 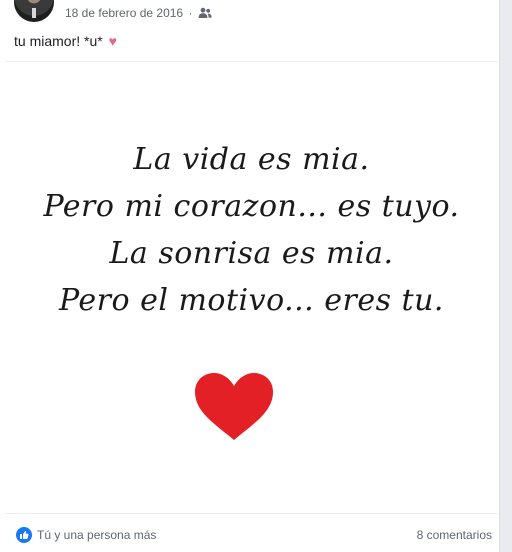 What do you see at coordinates (251, 300) in the screenshot?
I see `quote-line: Pero el motivo... eres tu.` at bounding box center [251, 300].